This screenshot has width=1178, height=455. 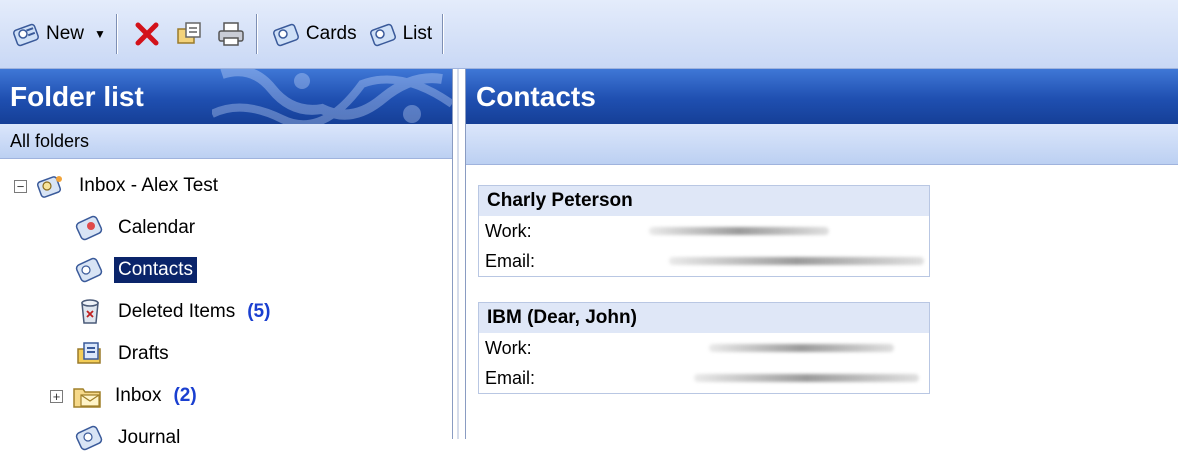 What do you see at coordinates (149, 185) in the screenshot?
I see `tree-item-label: Inbox - Alex Test` at bounding box center [149, 185].